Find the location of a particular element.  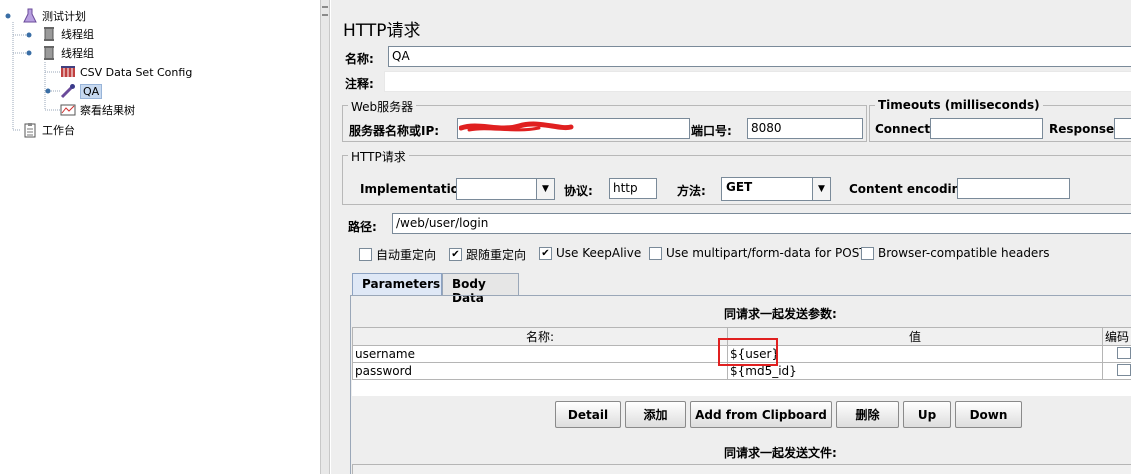

add-button: 添加 is located at coordinates (655, 414).